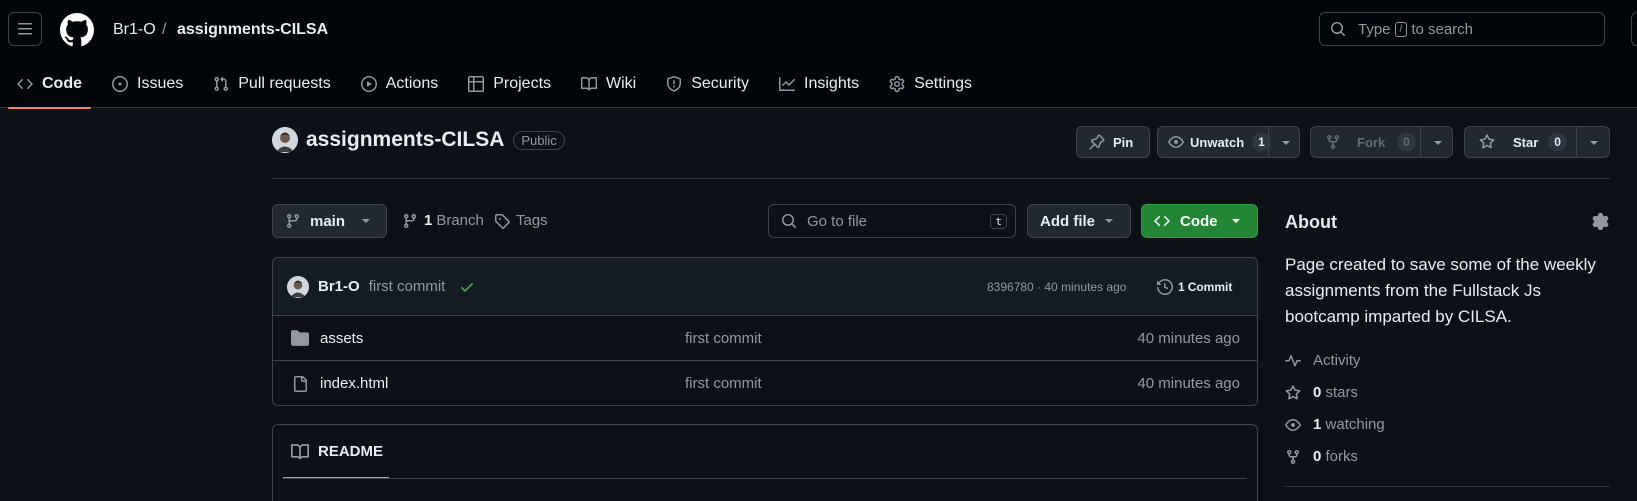 This screenshot has height=501, width=1637. What do you see at coordinates (1217, 142) in the screenshot?
I see `unwatch-label: Unwatch` at bounding box center [1217, 142].